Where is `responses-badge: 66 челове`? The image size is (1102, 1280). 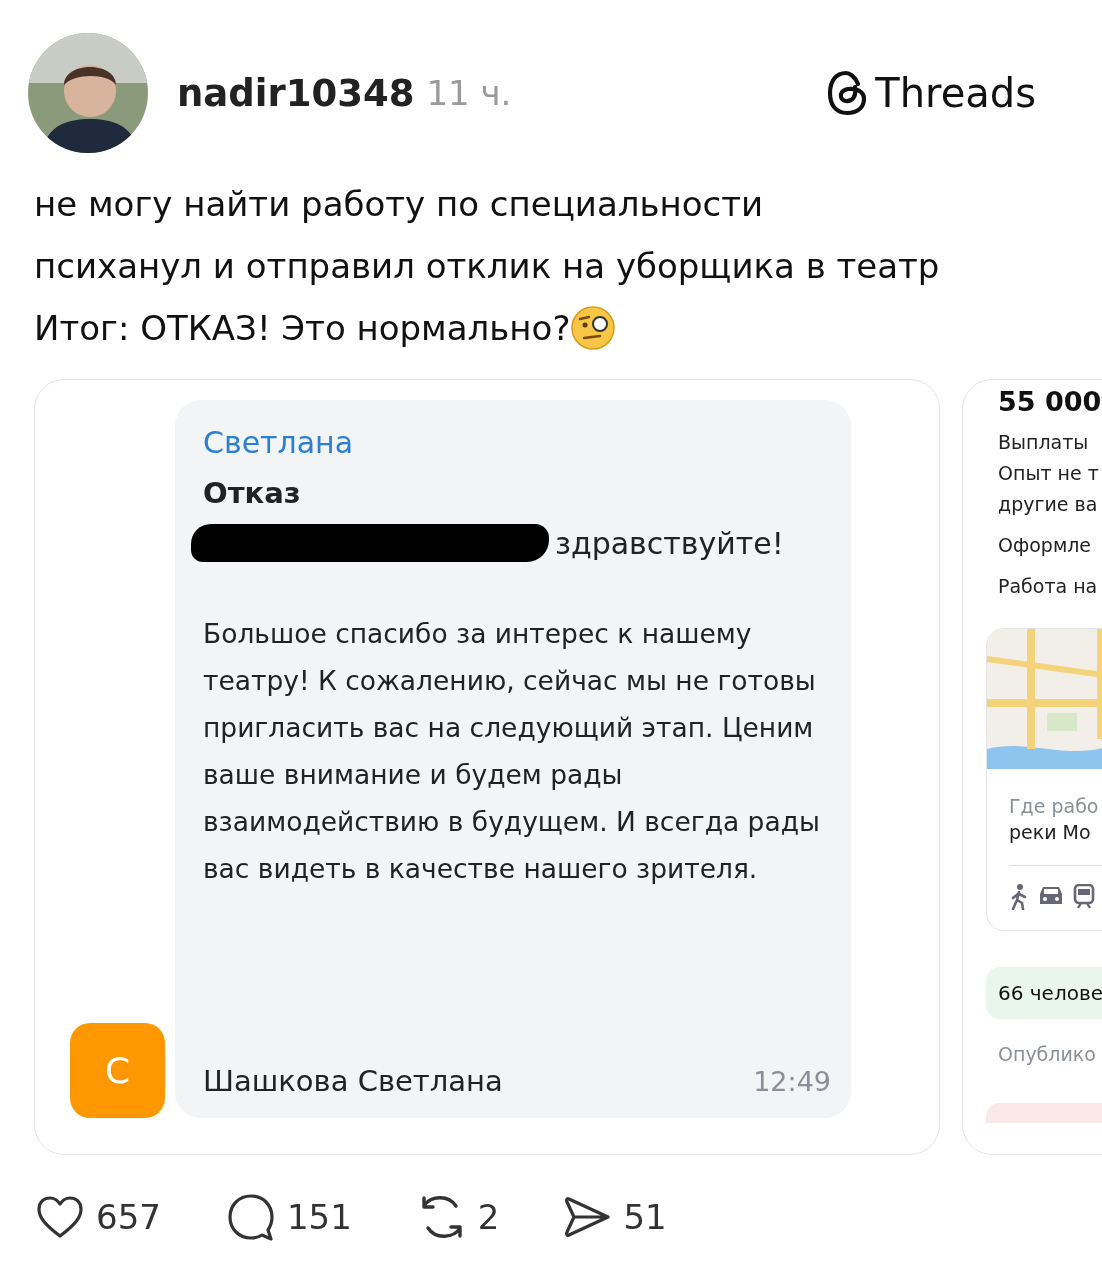 responses-badge: 66 челове is located at coordinates (1044, 993).